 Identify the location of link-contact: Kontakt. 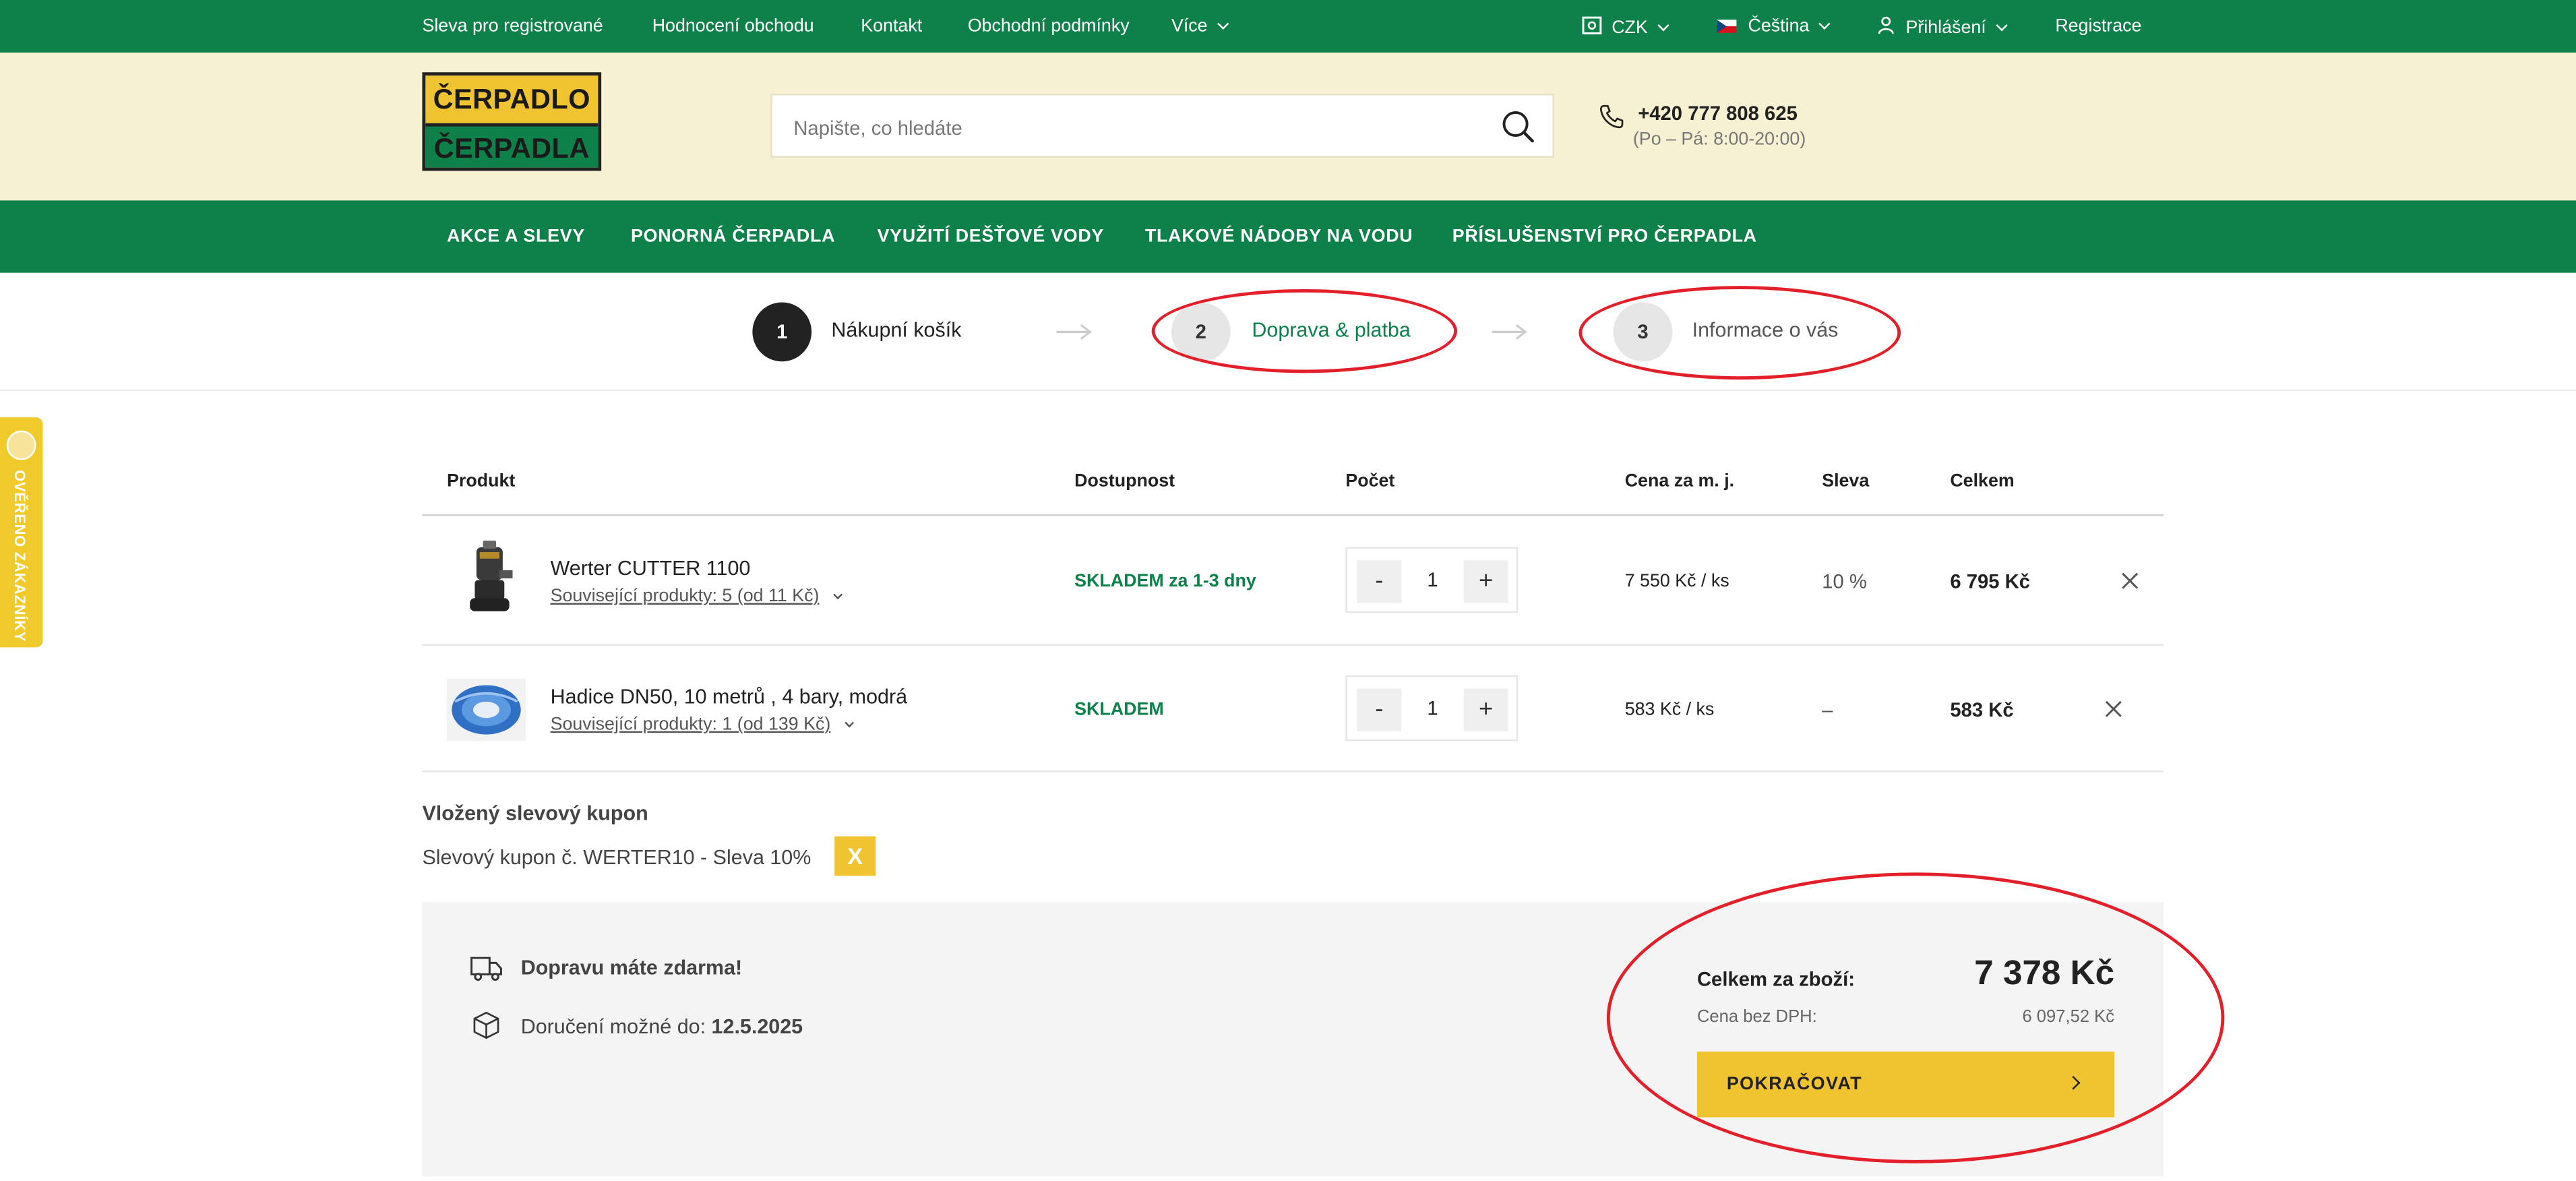
(892, 26).